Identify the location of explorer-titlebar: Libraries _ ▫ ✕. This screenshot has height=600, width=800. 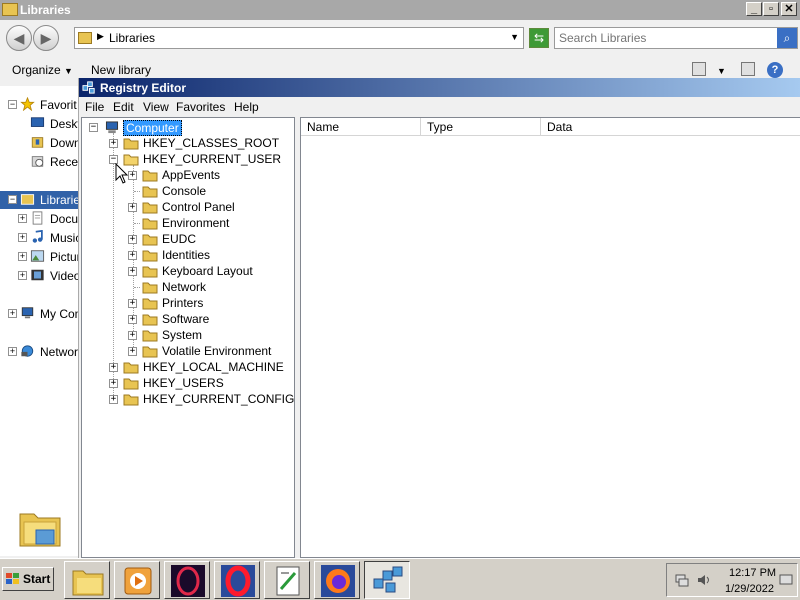
(400, 10).